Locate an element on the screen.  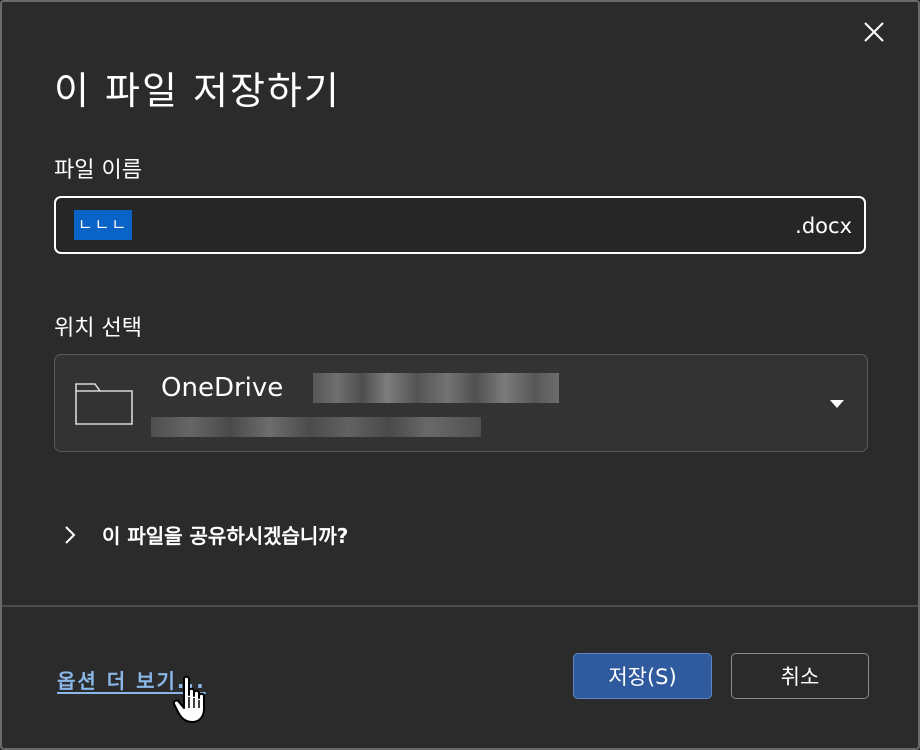
divider is located at coordinates (460, 606).